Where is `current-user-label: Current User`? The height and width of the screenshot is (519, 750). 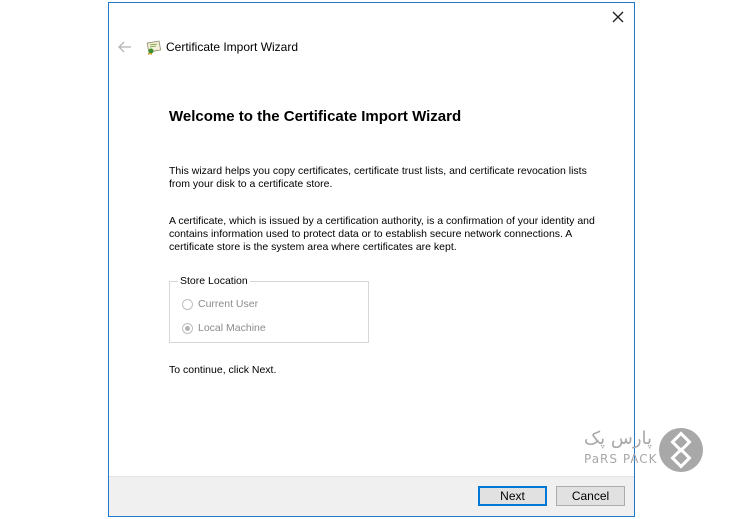
current-user-label: Current User is located at coordinates (228, 304).